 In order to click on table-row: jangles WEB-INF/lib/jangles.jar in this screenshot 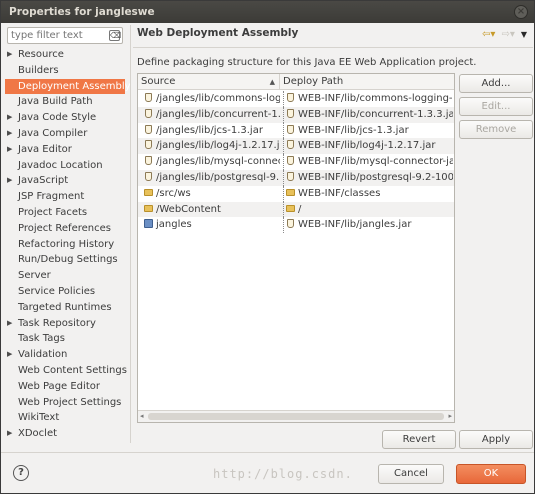, I will do `click(296, 225)`.